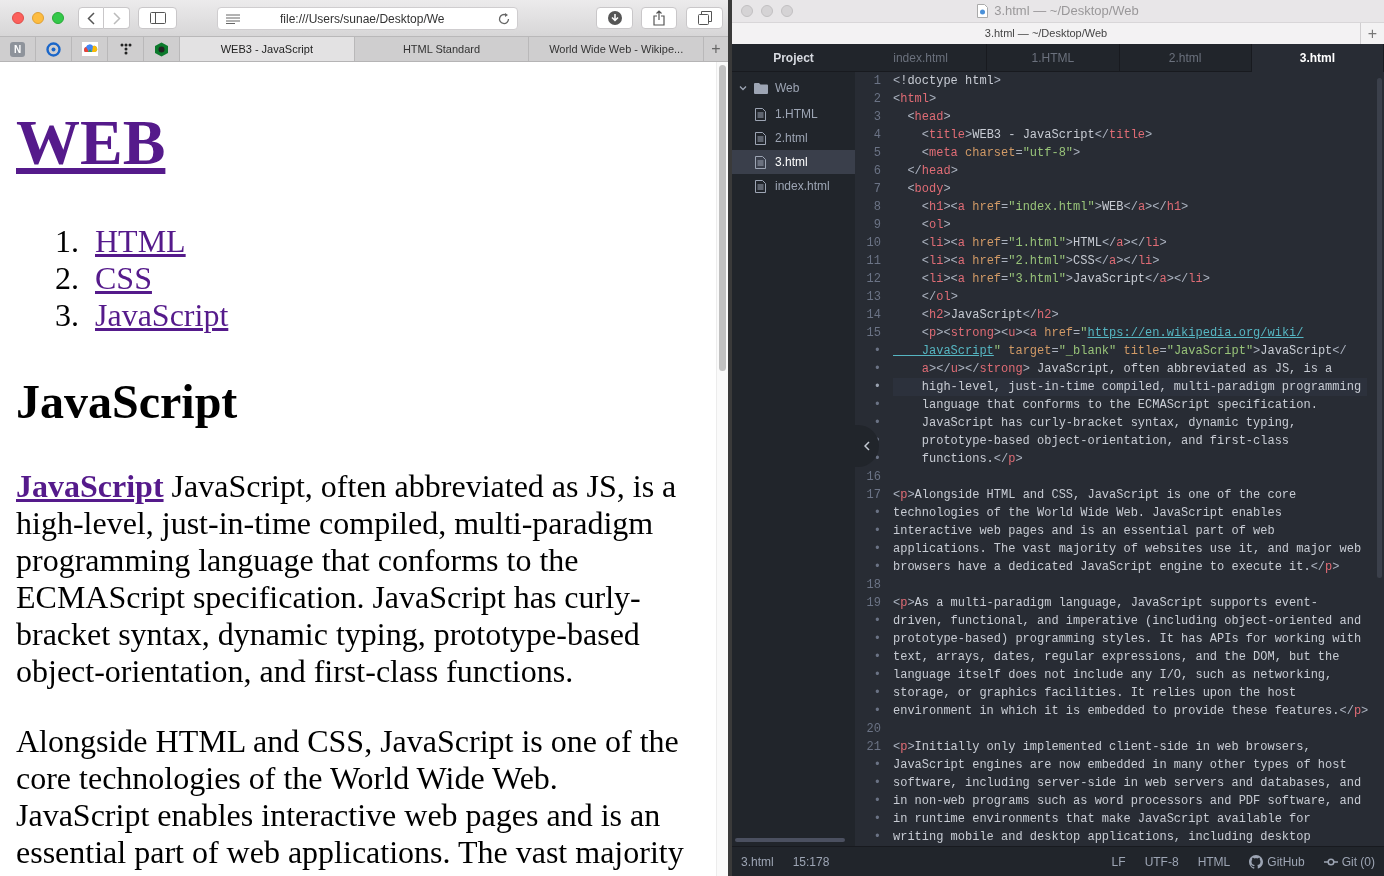  Describe the element at coordinates (1317, 58) in the screenshot. I see `editor-tab: 3.html` at that location.